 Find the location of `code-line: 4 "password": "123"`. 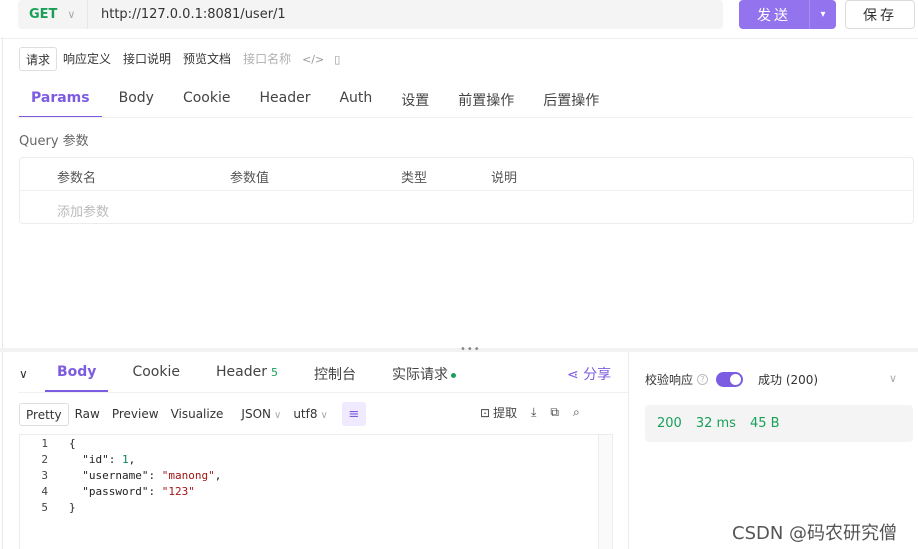

code-line: 4 "password": "123" is located at coordinates (310, 492).